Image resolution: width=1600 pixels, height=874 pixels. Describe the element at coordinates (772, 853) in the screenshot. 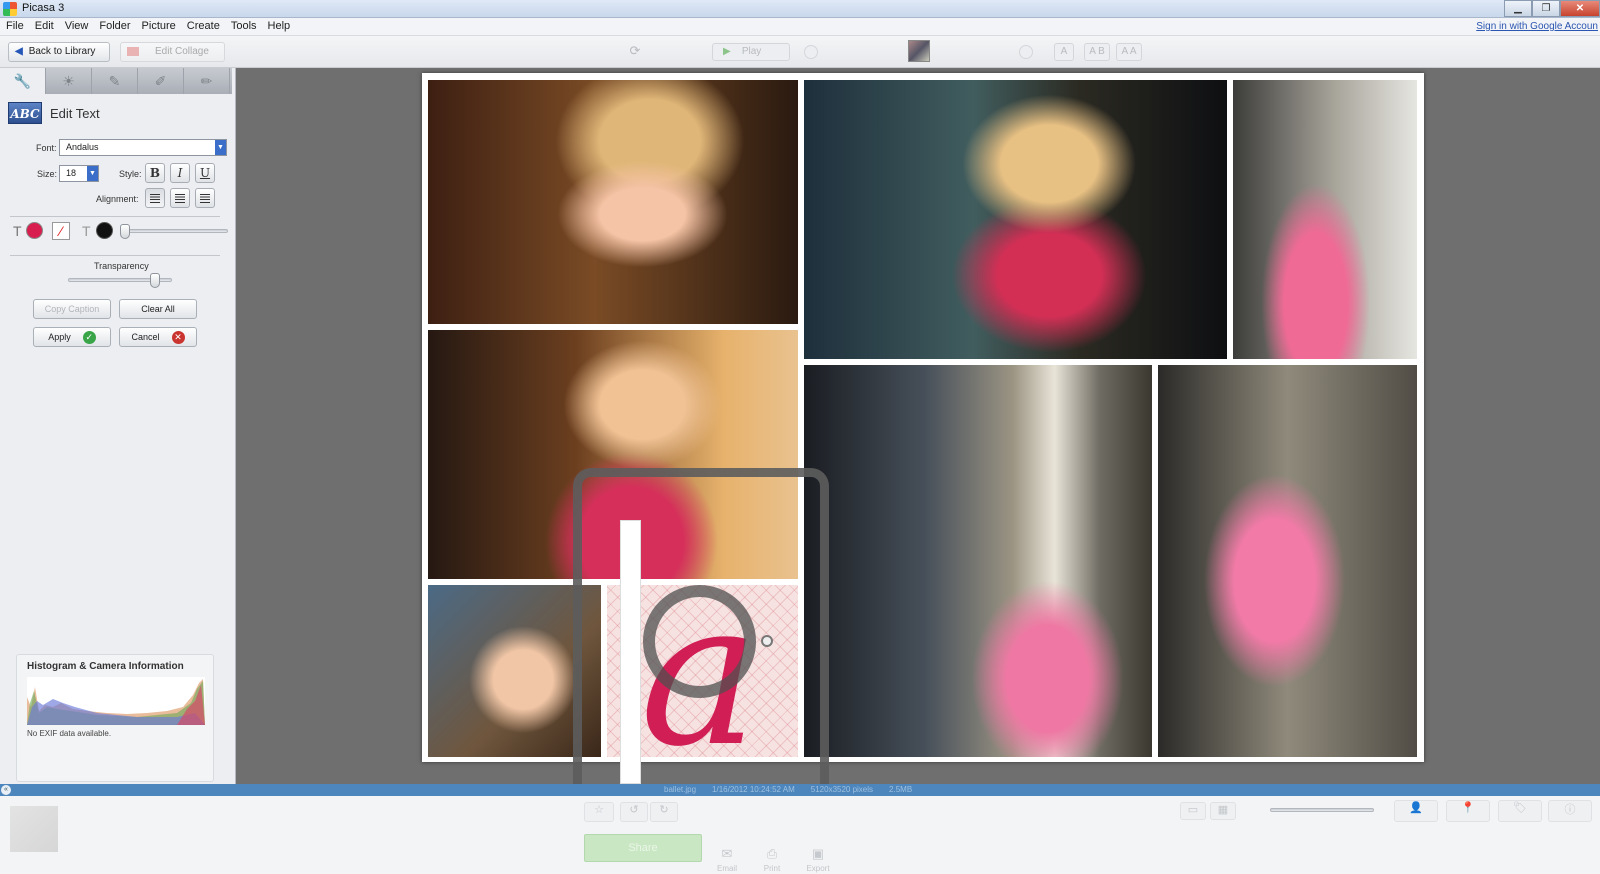

I see `print-icon: ⎙` at that location.